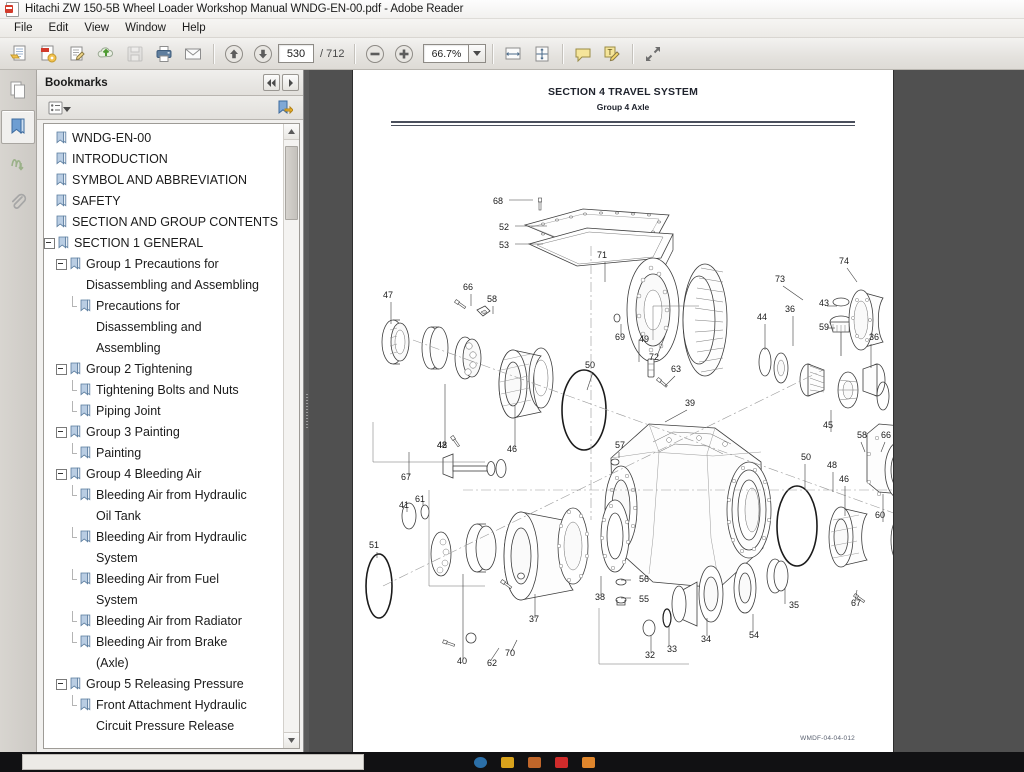 This screenshot has width=1024, height=772. What do you see at coordinates (507, 762) in the screenshot?
I see `taskbar-icon-notes` at bounding box center [507, 762].